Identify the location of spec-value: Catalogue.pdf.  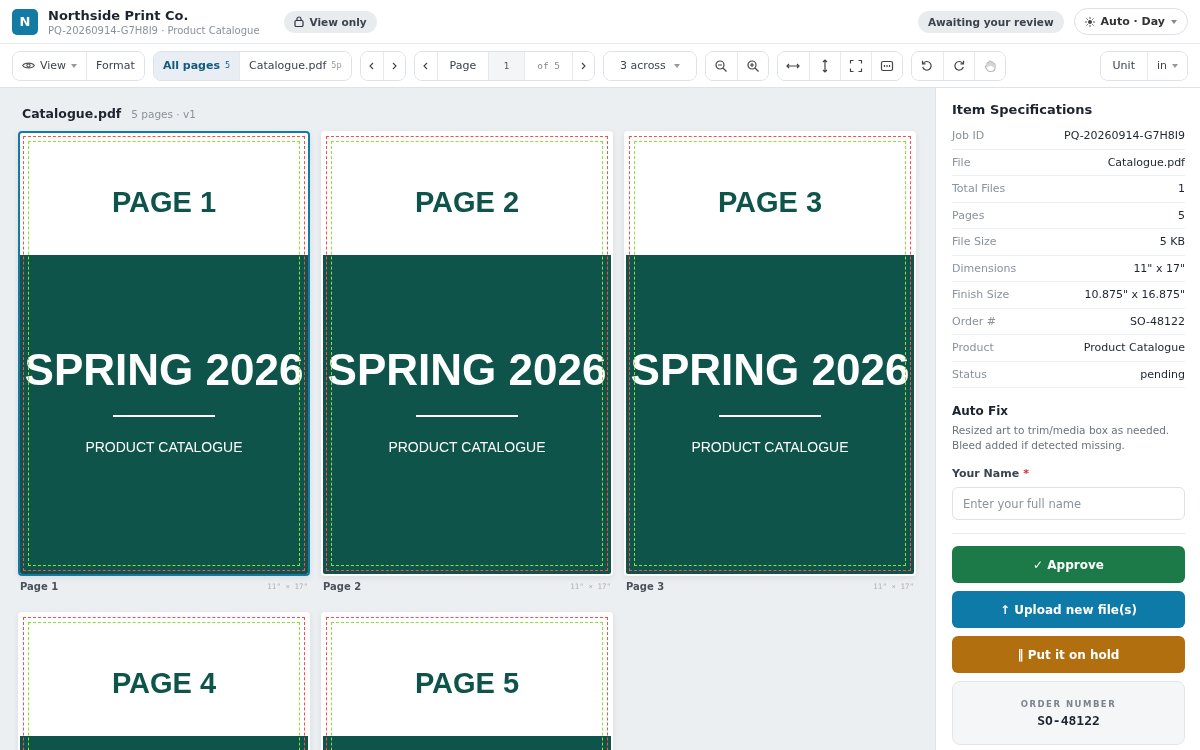
(1146, 162).